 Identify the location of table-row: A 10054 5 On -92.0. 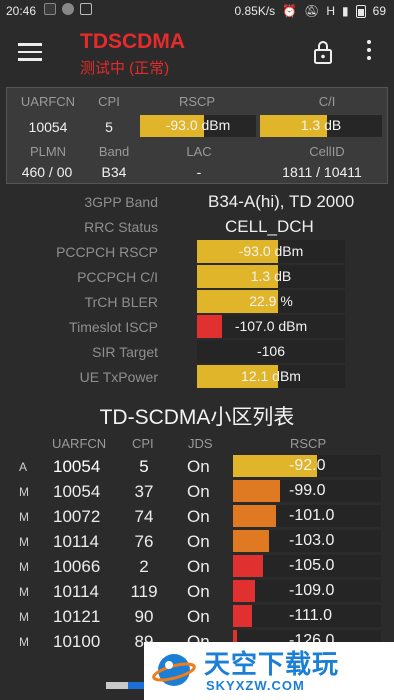
(197, 466).